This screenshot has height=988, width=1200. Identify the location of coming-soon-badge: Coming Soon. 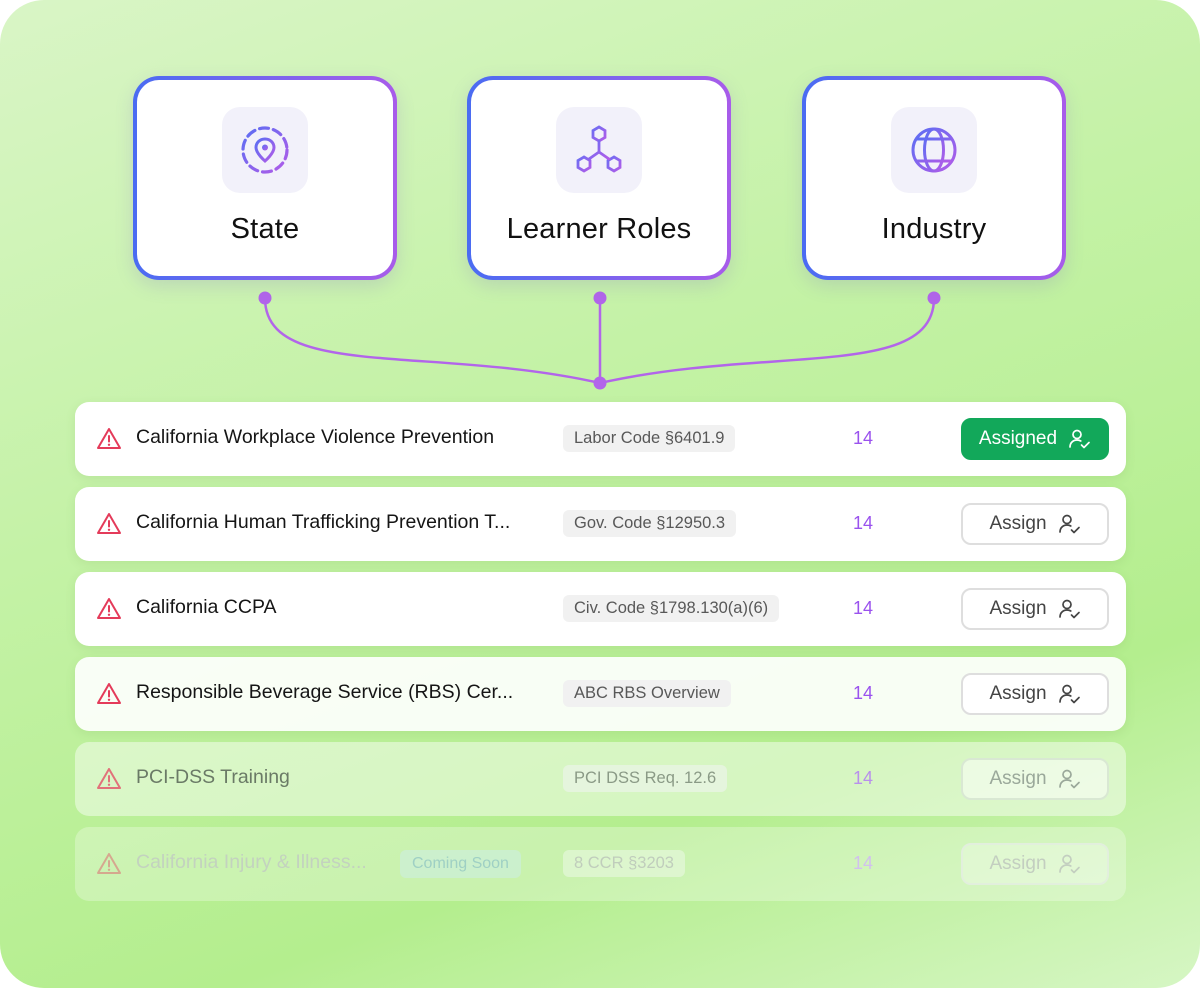
(460, 864).